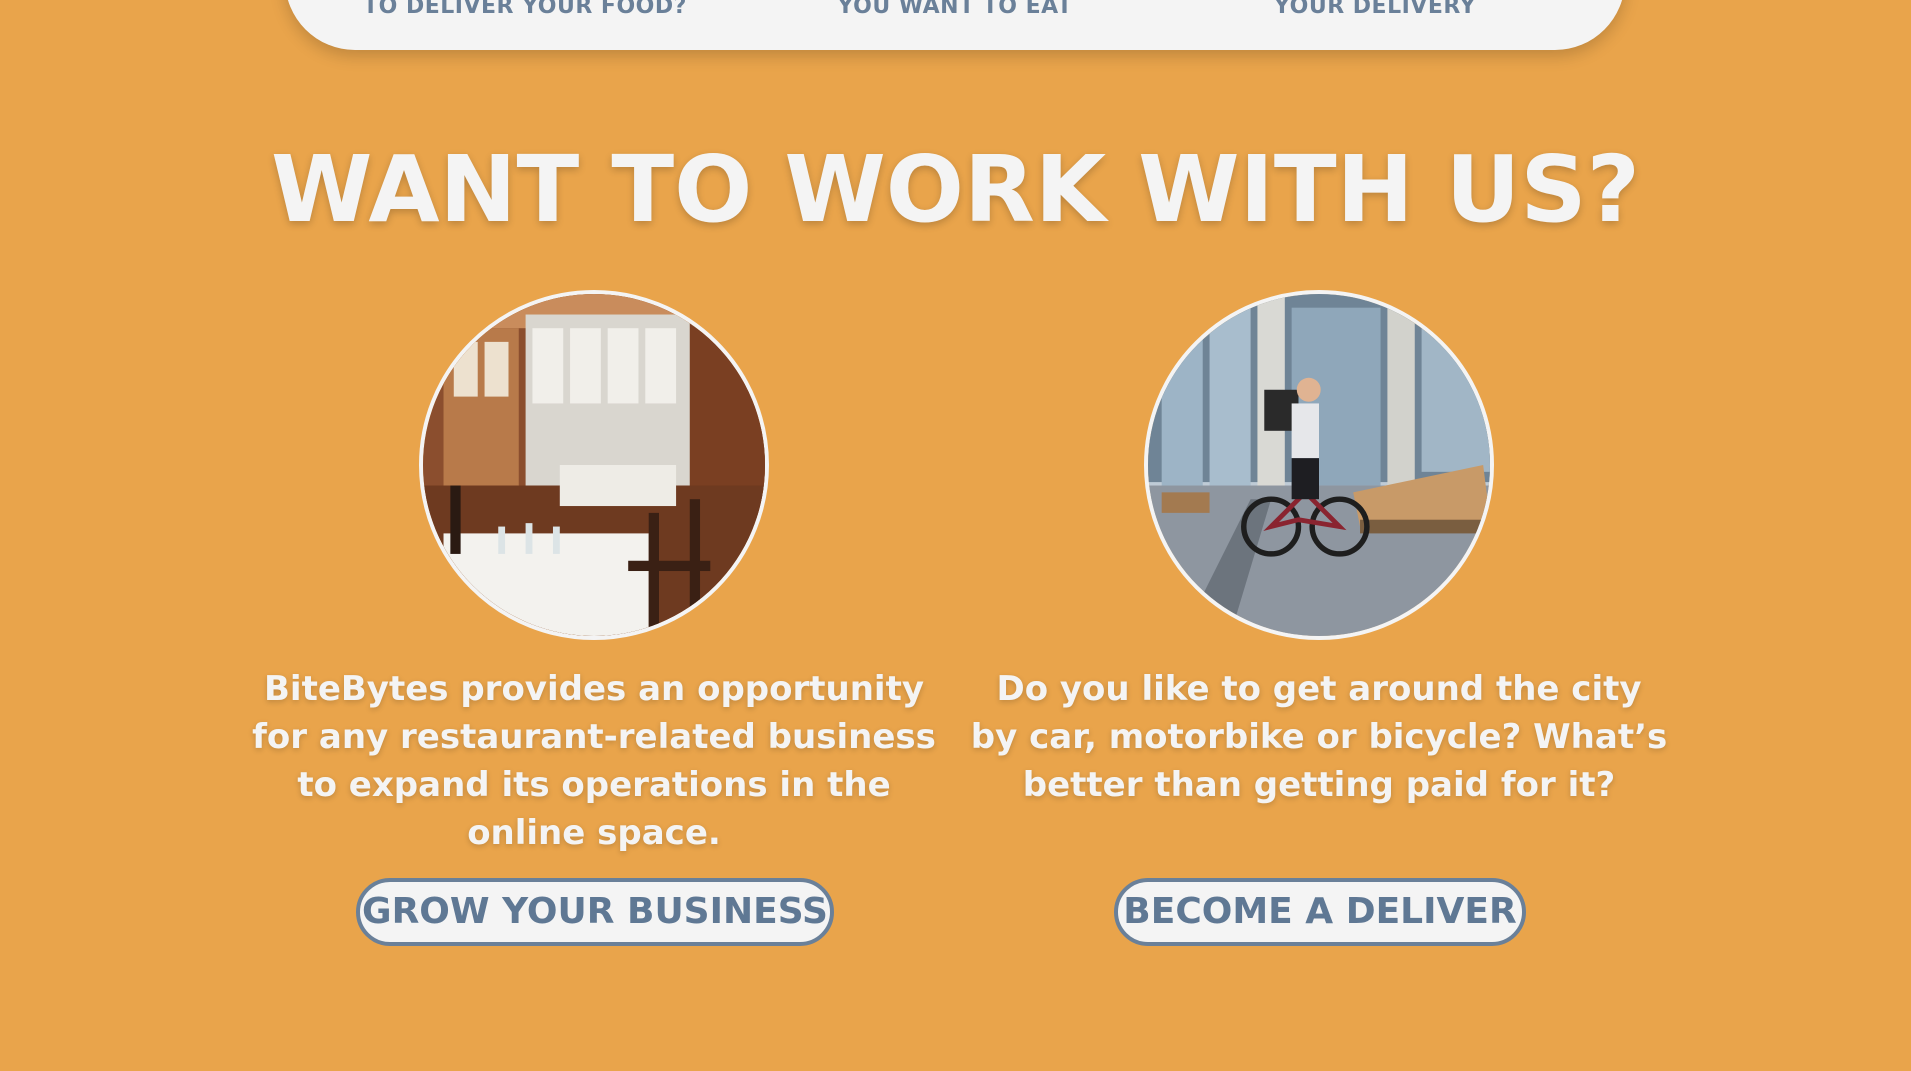 This screenshot has width=1911, height=1071. Describe the element at coordinates (595, 912) in the screenshot. I see `grow-your-business-button: GROW YOUR BUSINESS` at that location.